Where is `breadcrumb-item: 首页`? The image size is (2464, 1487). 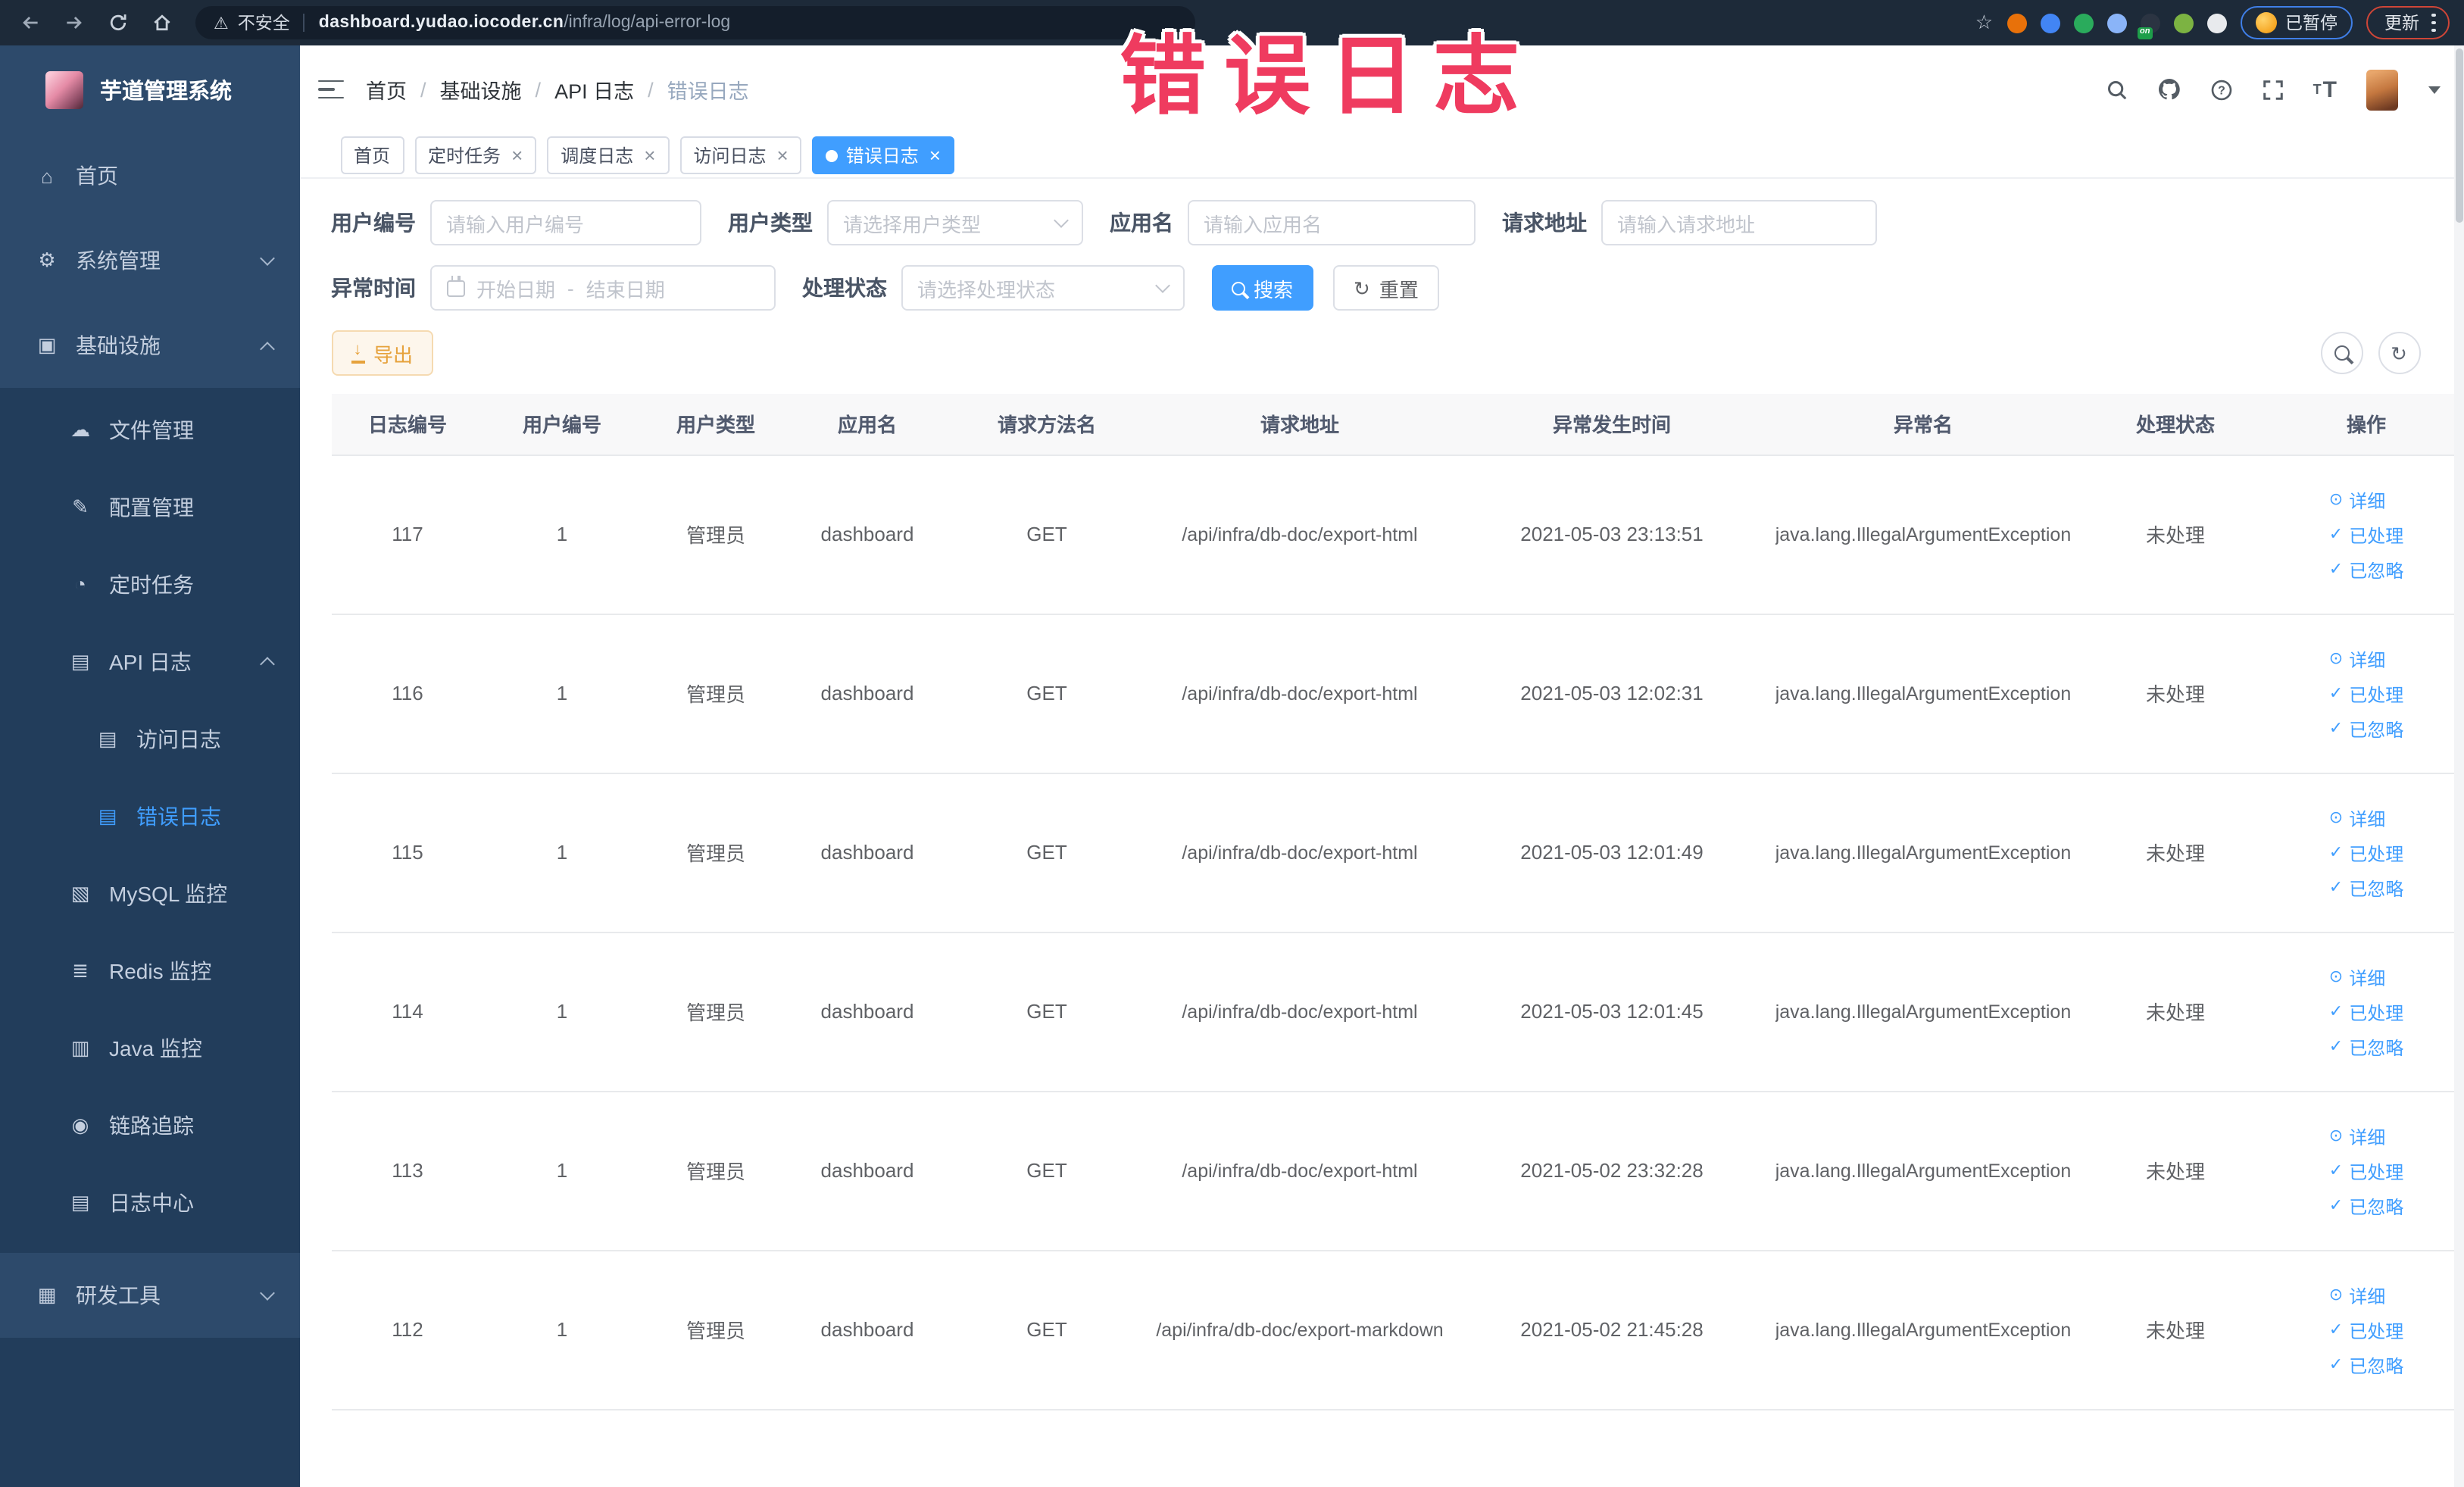 breadcrumb-item: 首页 is located at coordinates (386, 89).